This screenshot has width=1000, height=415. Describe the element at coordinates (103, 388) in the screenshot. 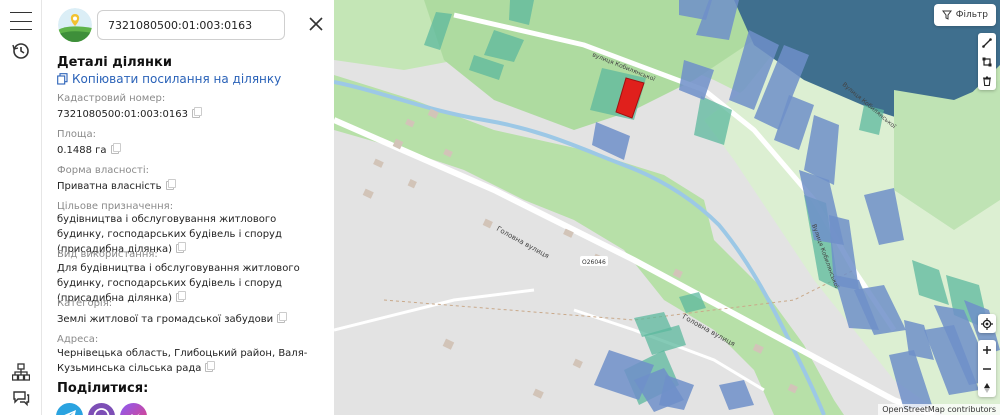

I see `share-title: Поділитися:` at that location.